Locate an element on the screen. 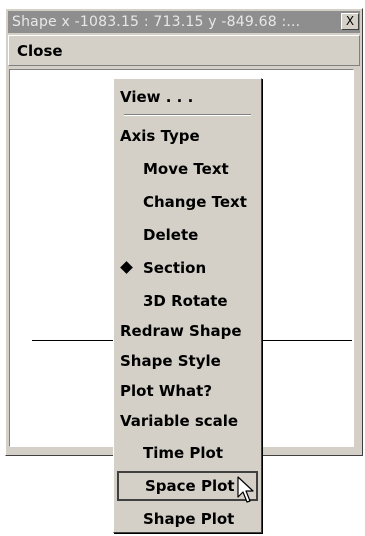 Image resolution: width=365 pixels, height=536 pixels. menu-bar: Close is located at coordinates (184, 50).